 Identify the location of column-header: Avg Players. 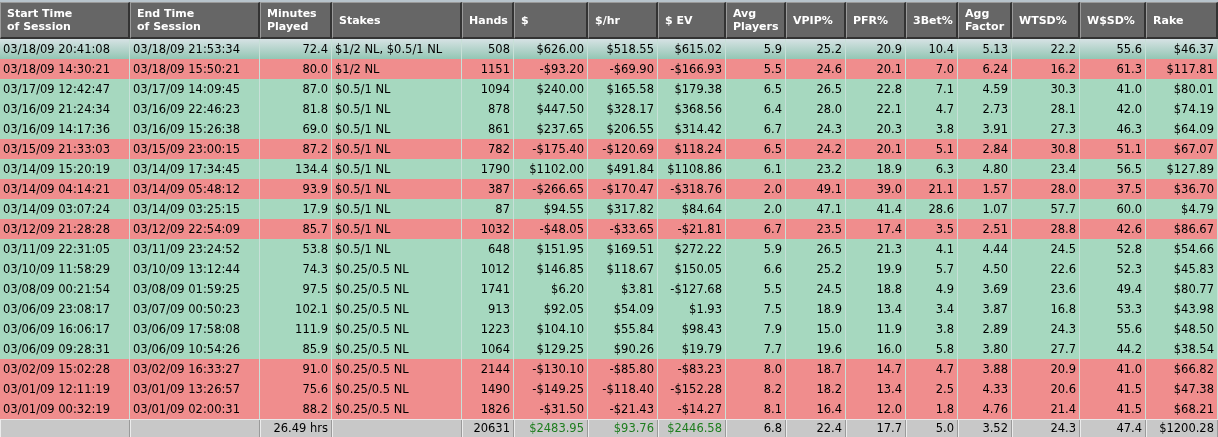
(756, 20).